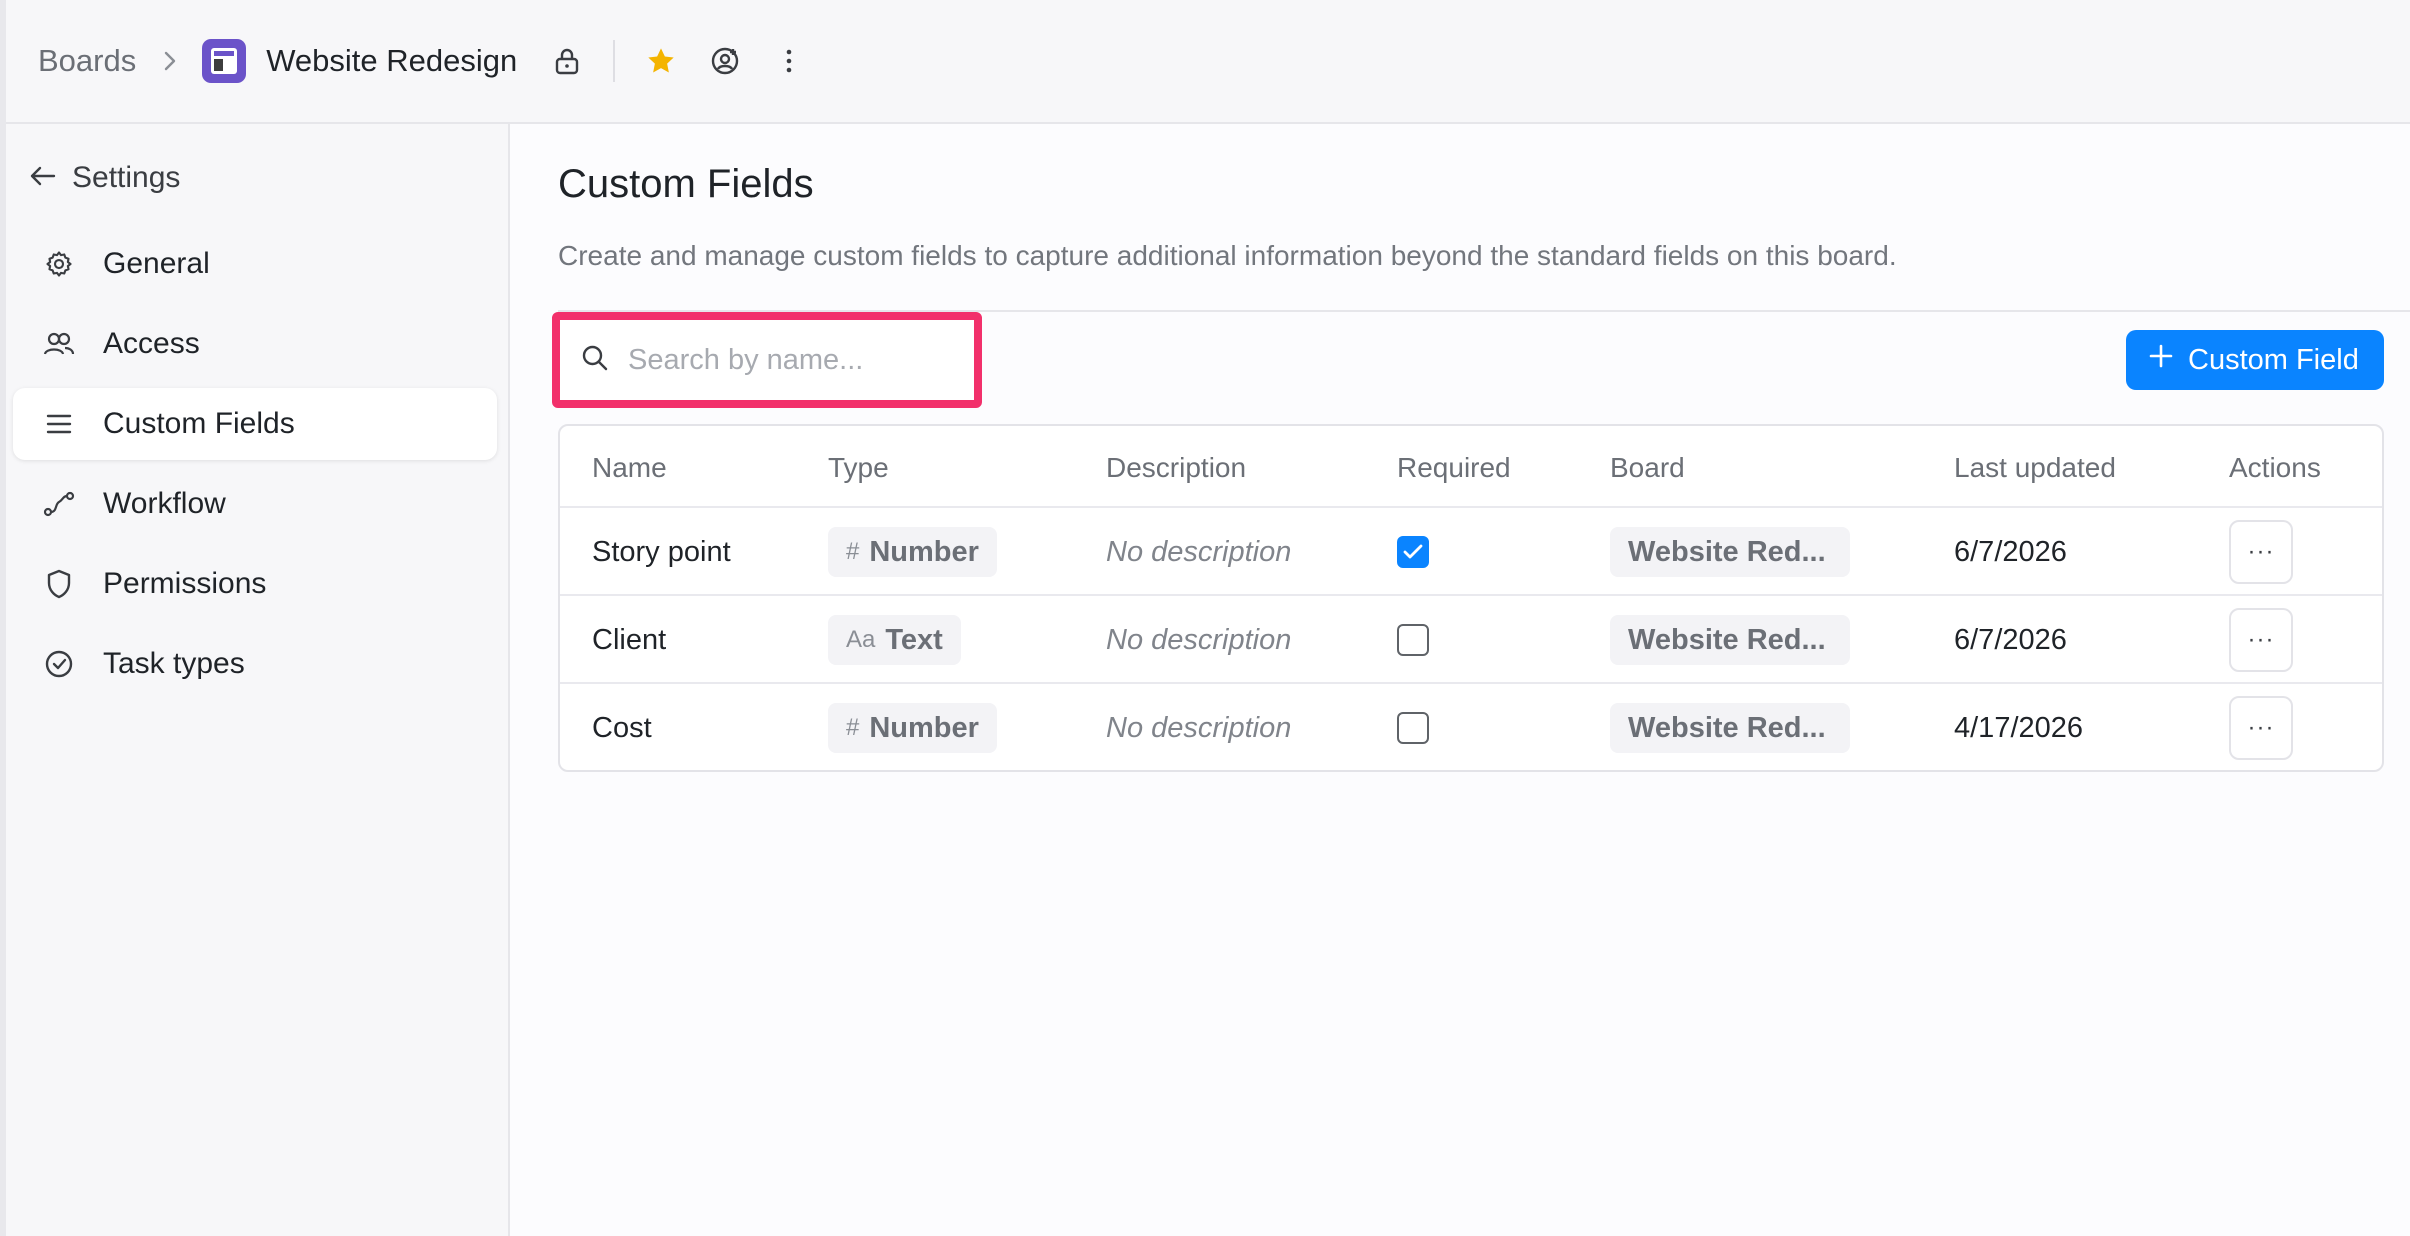 This screenshot has height=1236, width=2410. Describe the element at coordinates (614, 61) in the screenshot. I see `header-divider` at that location.